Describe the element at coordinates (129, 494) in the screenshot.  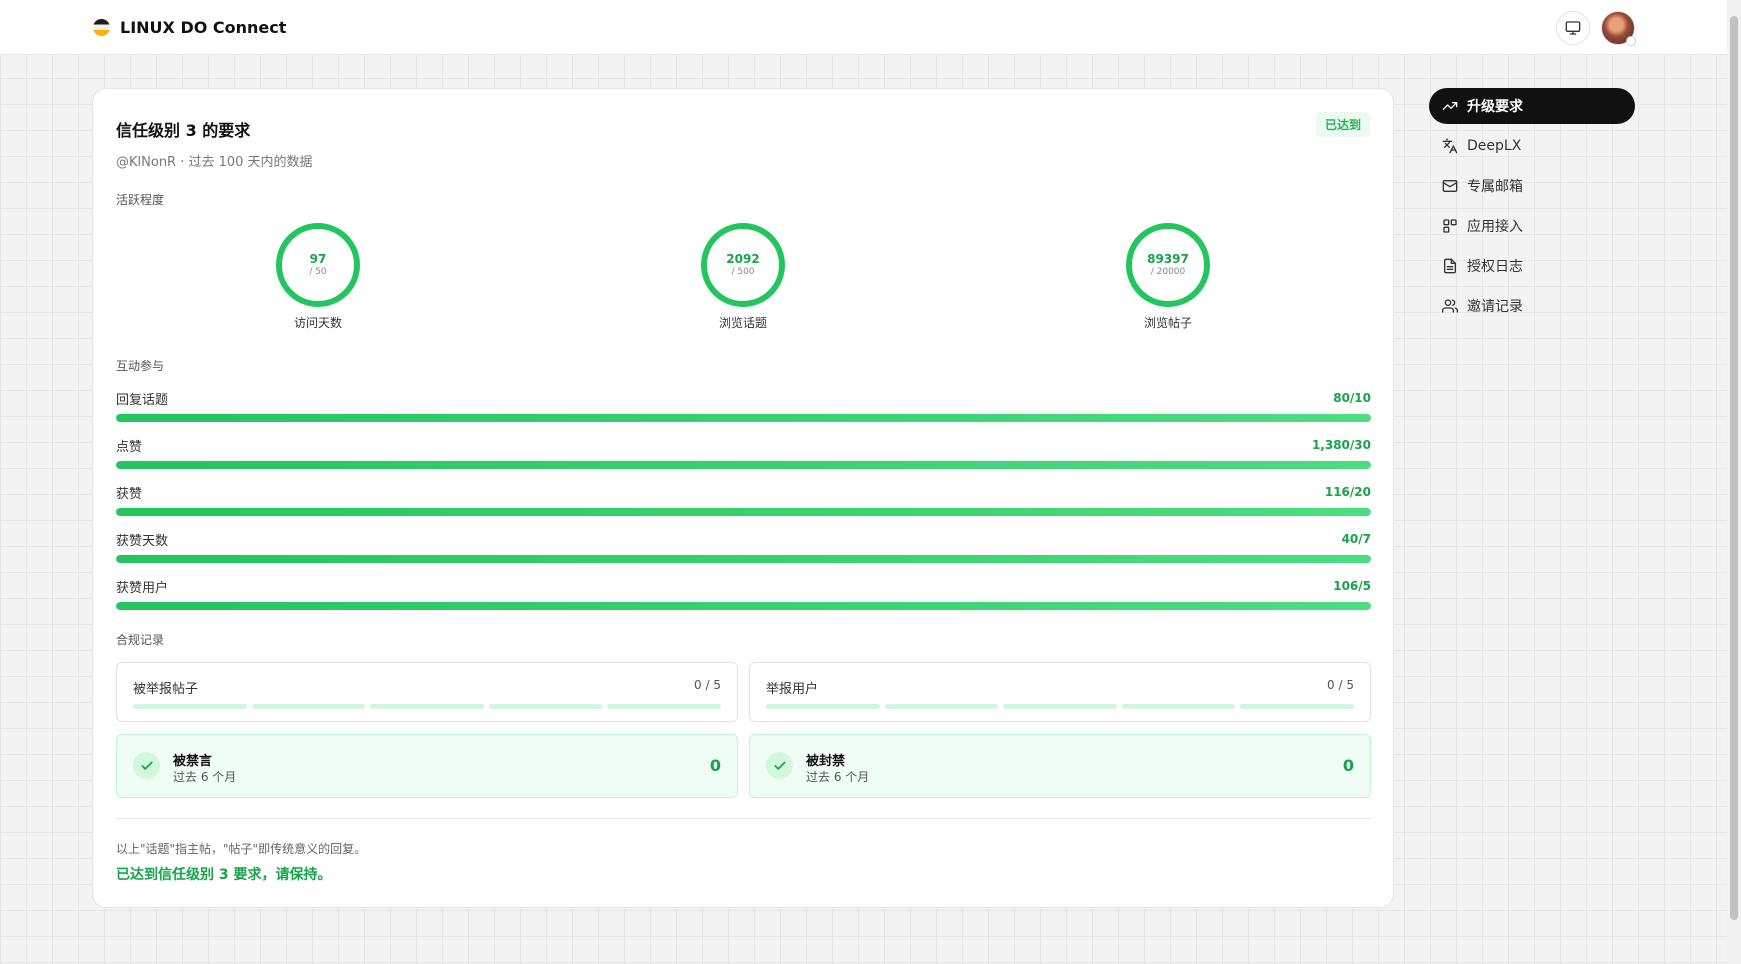
I see `bar-name: 获赞` at that location.